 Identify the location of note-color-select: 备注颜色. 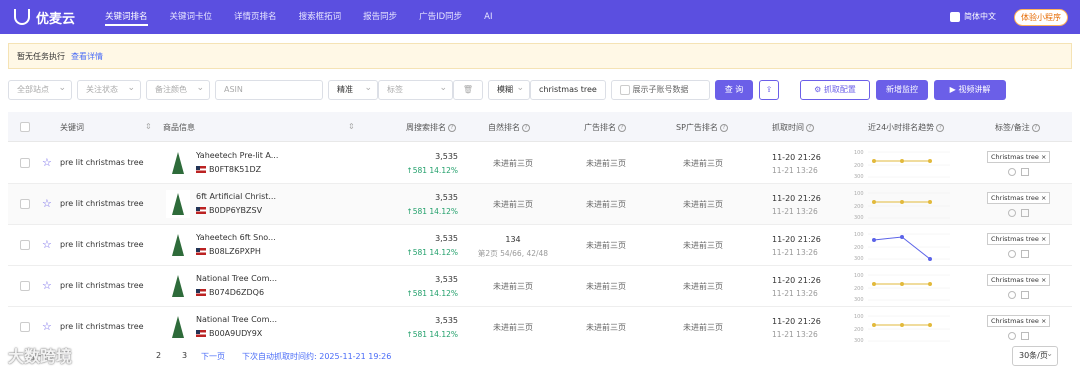
(178, 89).